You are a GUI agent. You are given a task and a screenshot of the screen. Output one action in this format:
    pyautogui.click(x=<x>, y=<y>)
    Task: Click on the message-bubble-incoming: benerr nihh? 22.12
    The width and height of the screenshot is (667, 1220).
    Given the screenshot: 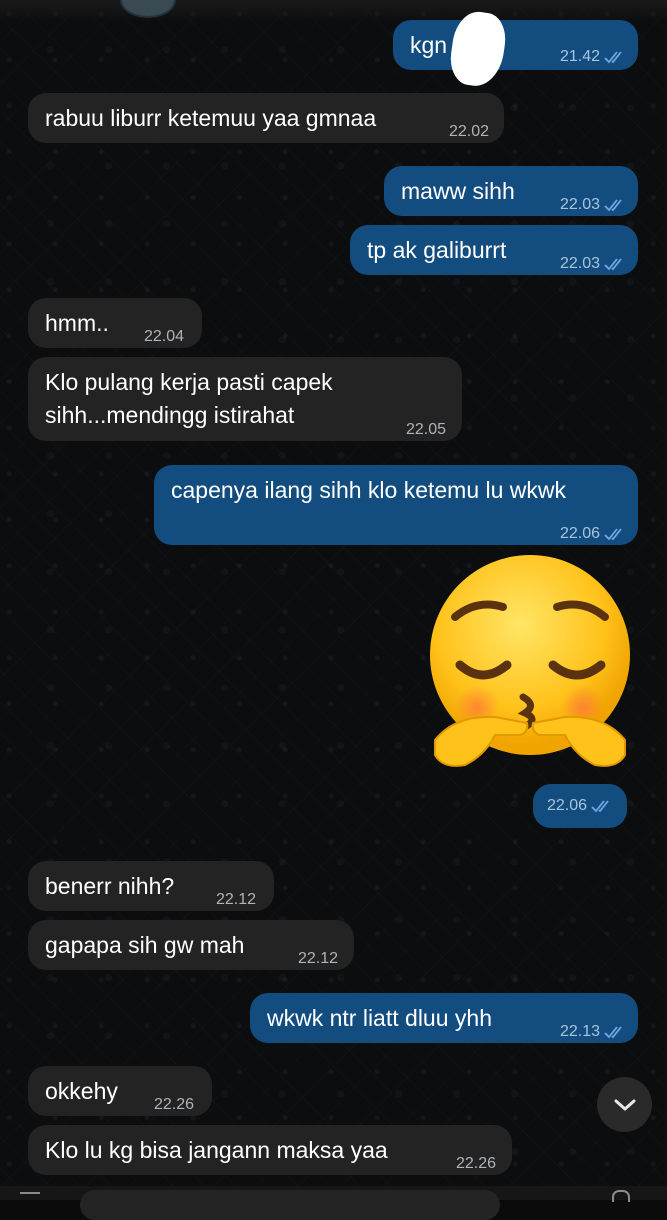 What is the action you would take?
    pyautogui.click(x=151, y=886)
    